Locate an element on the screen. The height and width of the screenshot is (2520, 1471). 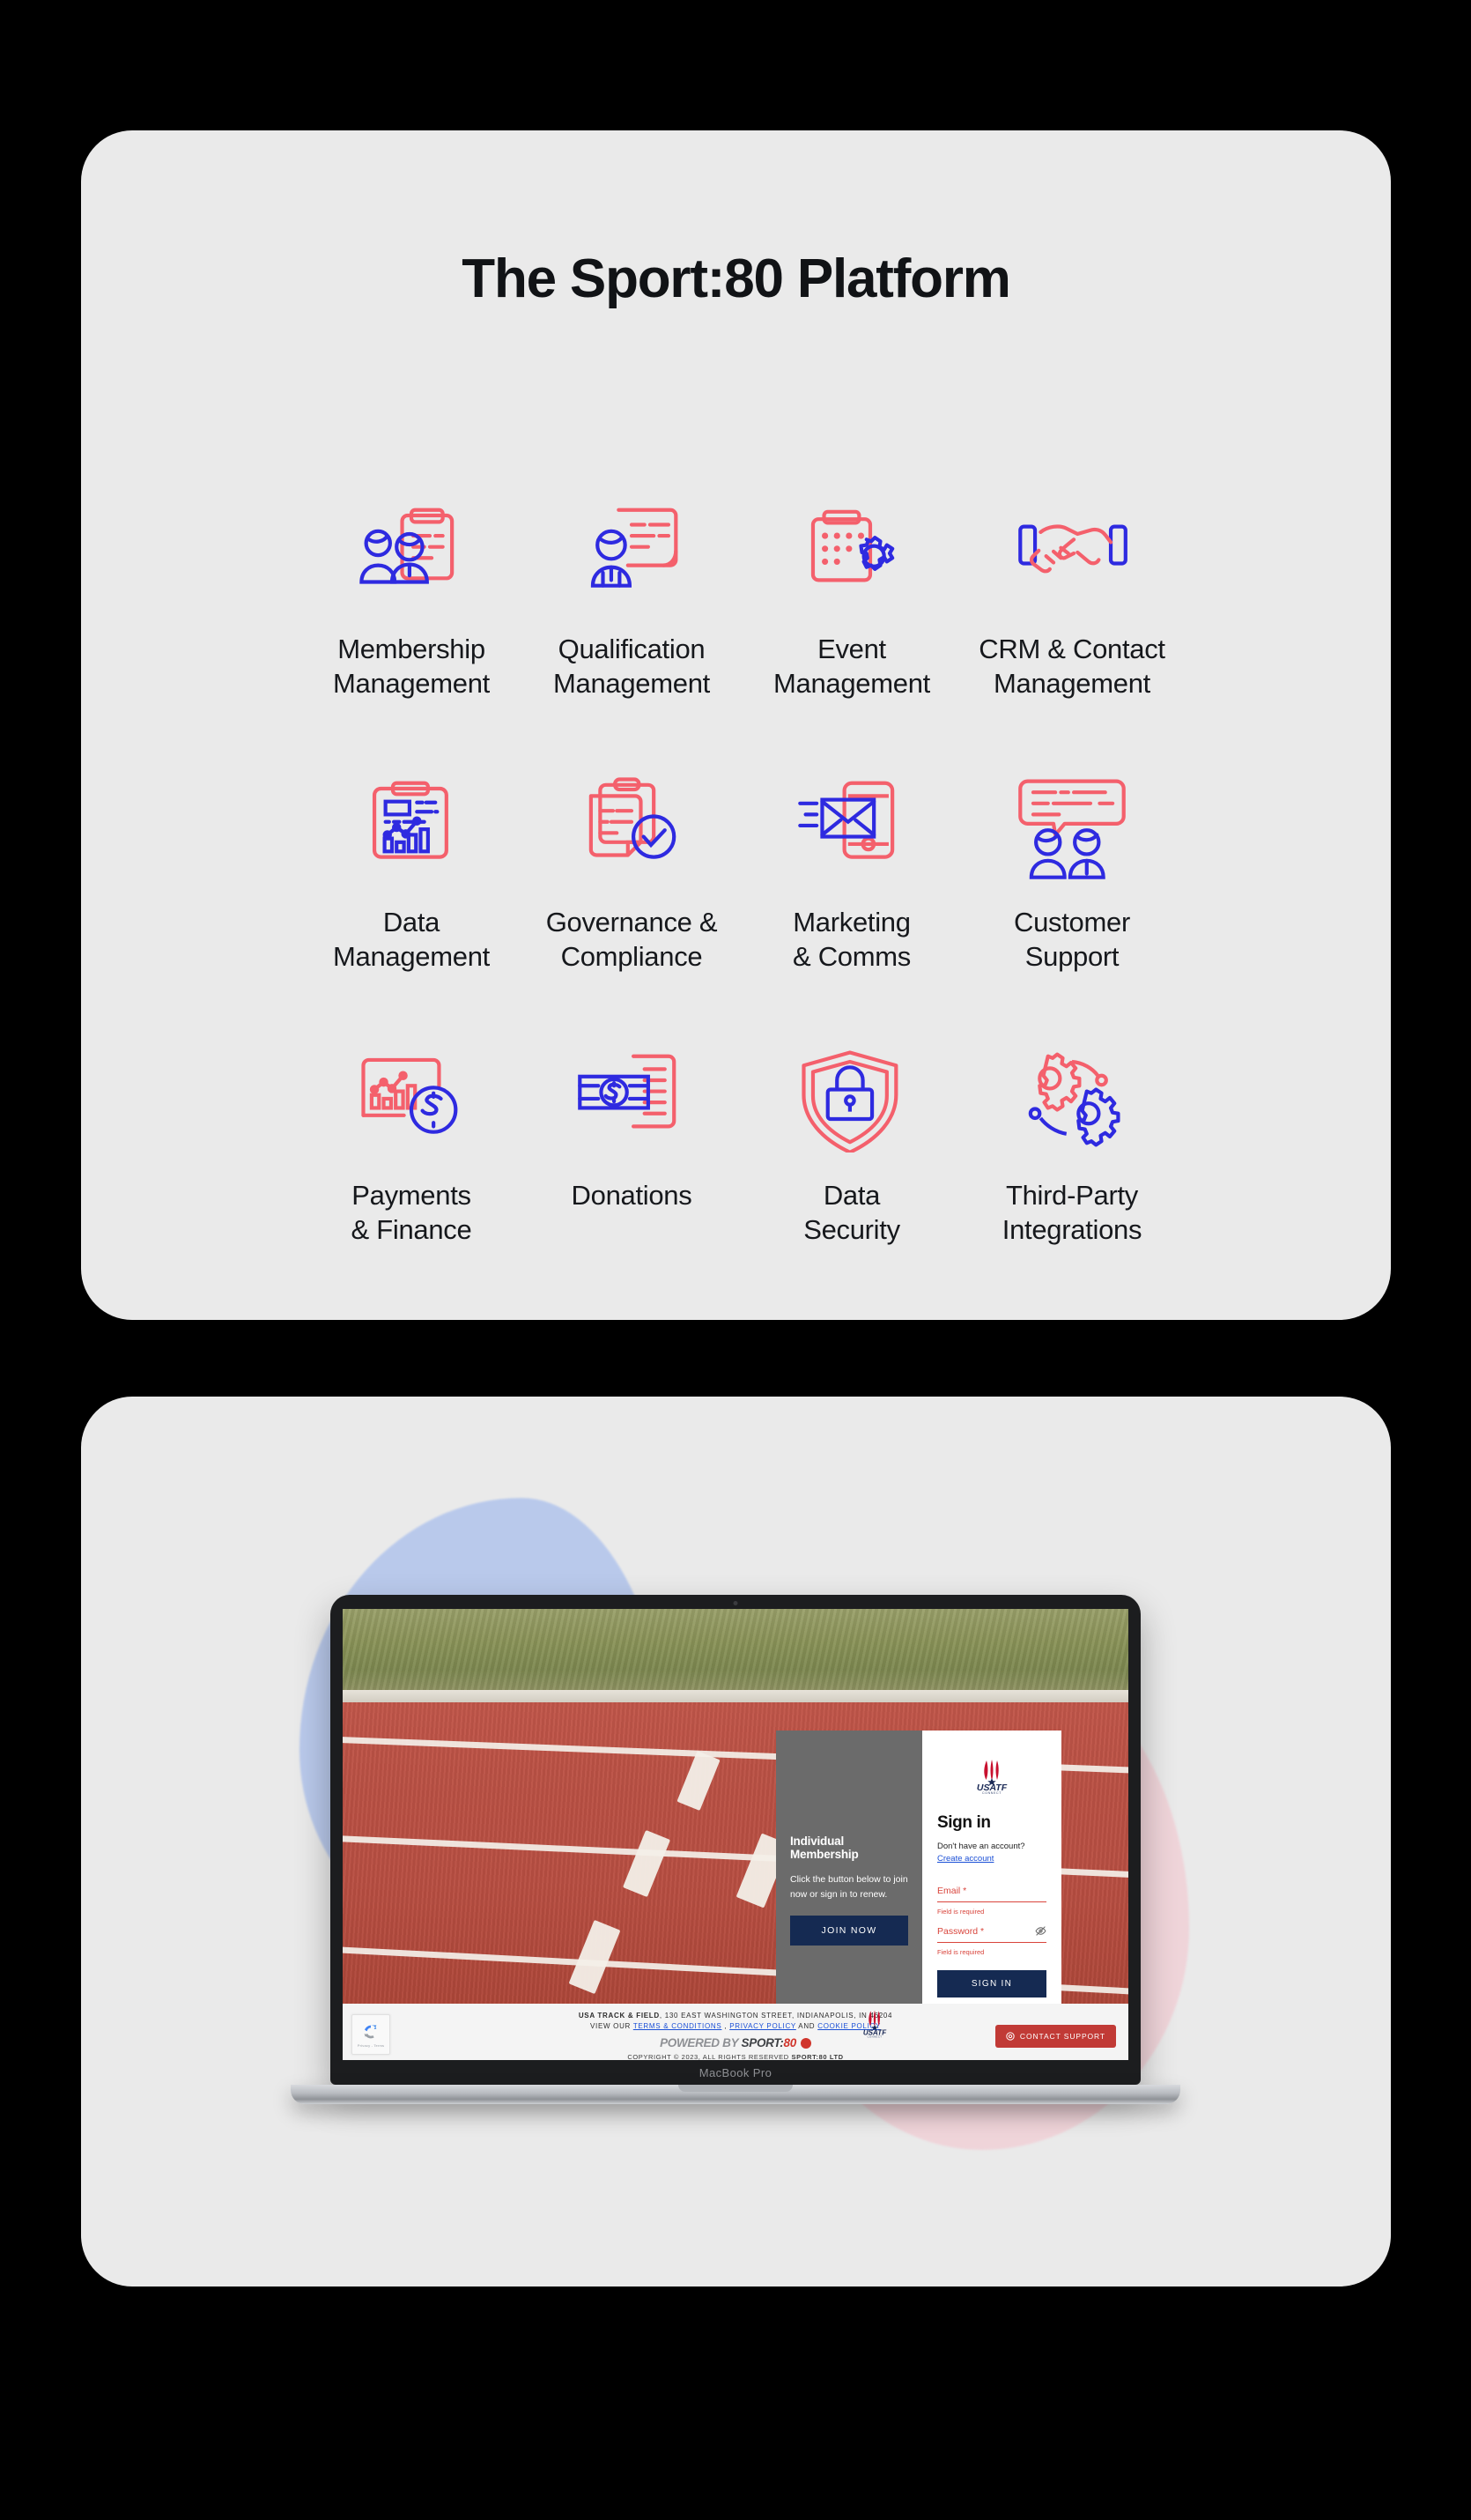
password-field: Password * is located at coordinates (991, 1934).